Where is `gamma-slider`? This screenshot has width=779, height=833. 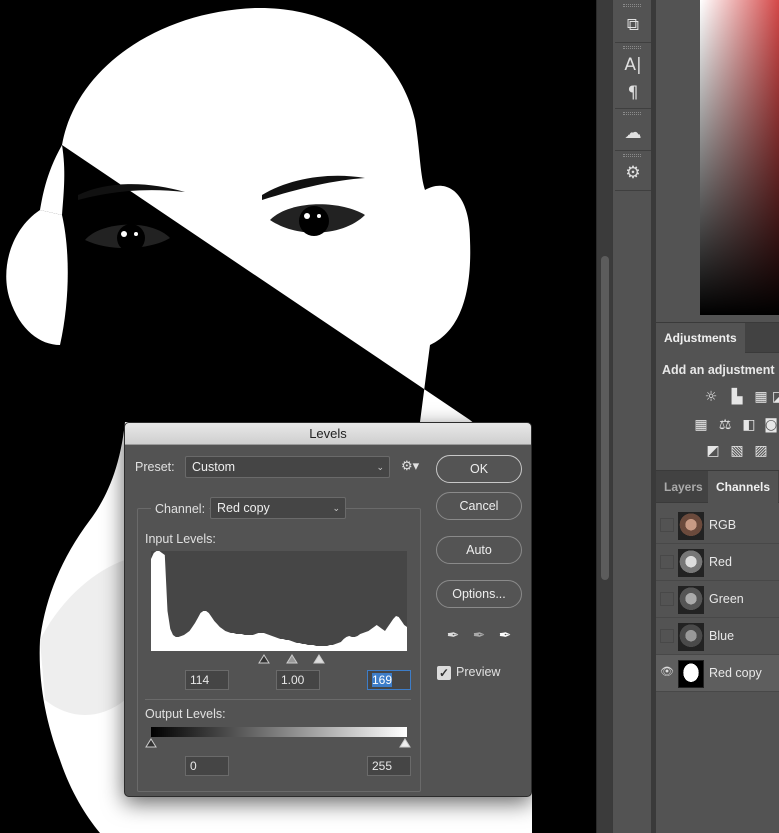
gamma-slider is located at coordinates (292, 659).